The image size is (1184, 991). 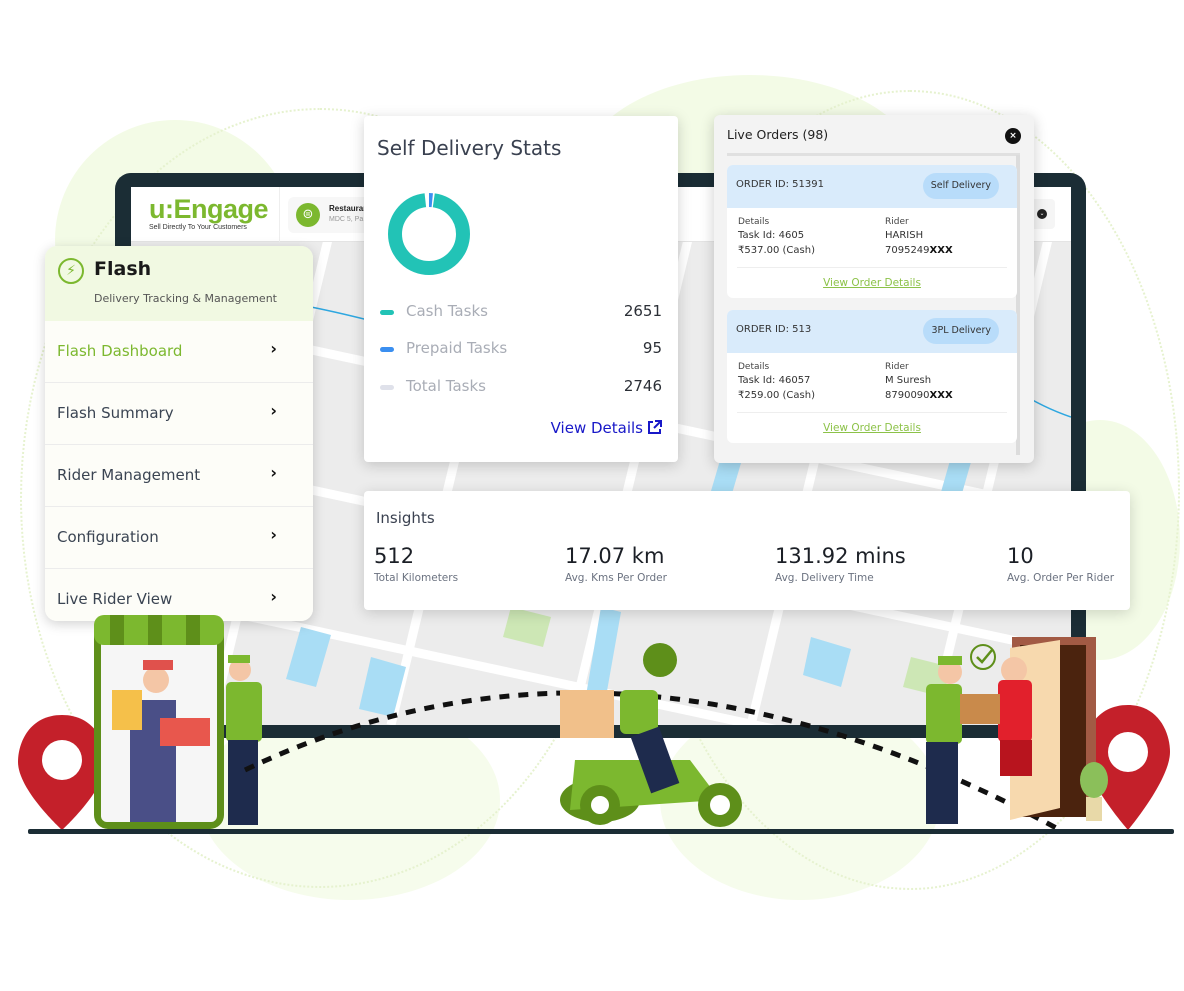 I want to click on menu-item-label: Flash Dashboard, so click(x=120, y=351).